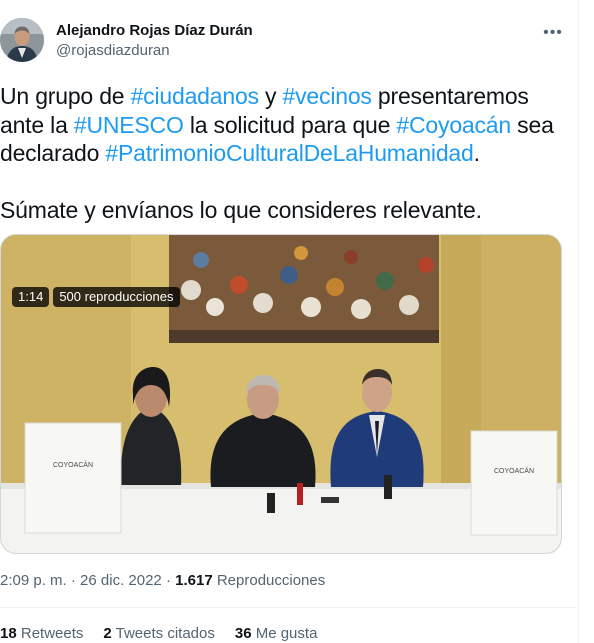 The width and height of the screenshot is (594, 643). I want to click on more-options-button: •••, so click(553, 33).